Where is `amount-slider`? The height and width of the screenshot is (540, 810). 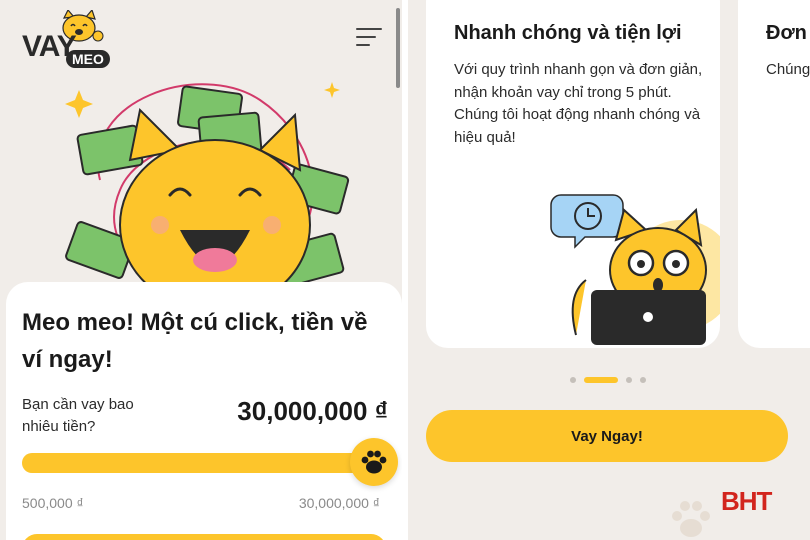
amount-slider is located at coordinates (210, 462).